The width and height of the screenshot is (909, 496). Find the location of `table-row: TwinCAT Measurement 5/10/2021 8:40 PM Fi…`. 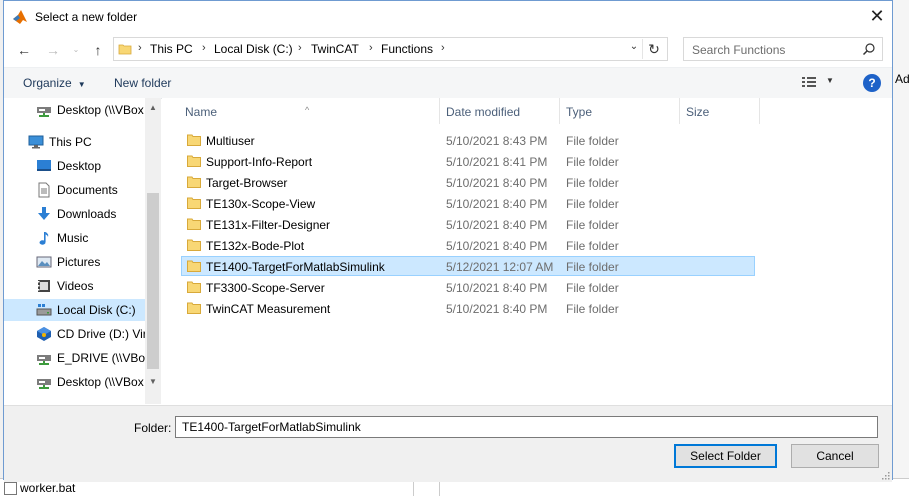

table-row: TwinCAT Measurement 5/10/2021 8:40 PM Fi… is located at coordinates (468, 308).